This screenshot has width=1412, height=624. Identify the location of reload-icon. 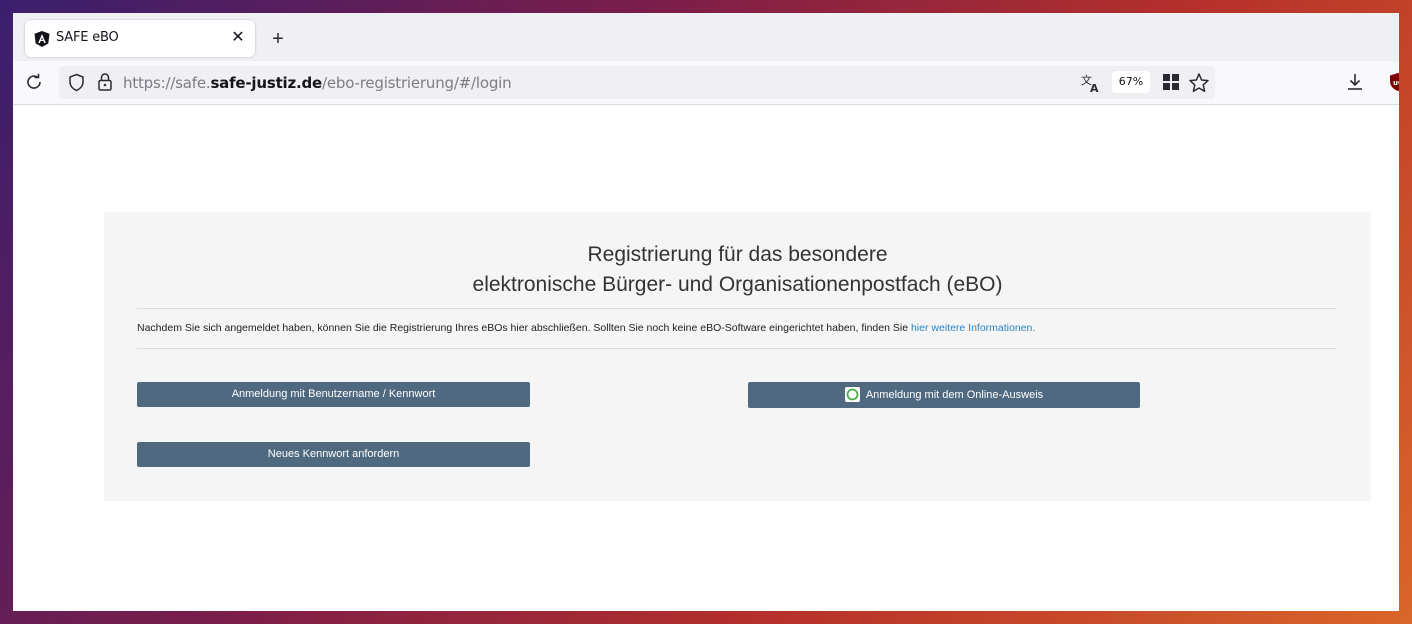
(34, 82).